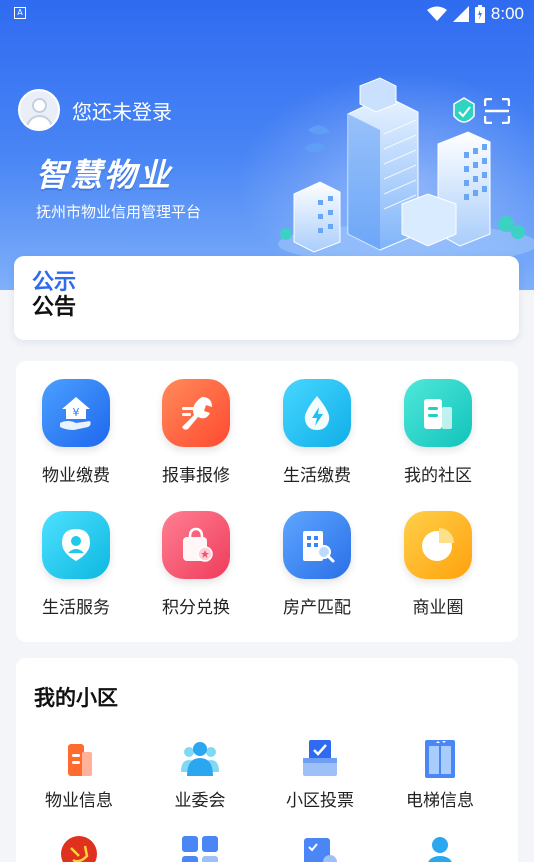 This screenshot has width=534, height=862. Describe the element at coordinates (438, 545) in the screenshot. I see `pie-chart-icon` at that location.